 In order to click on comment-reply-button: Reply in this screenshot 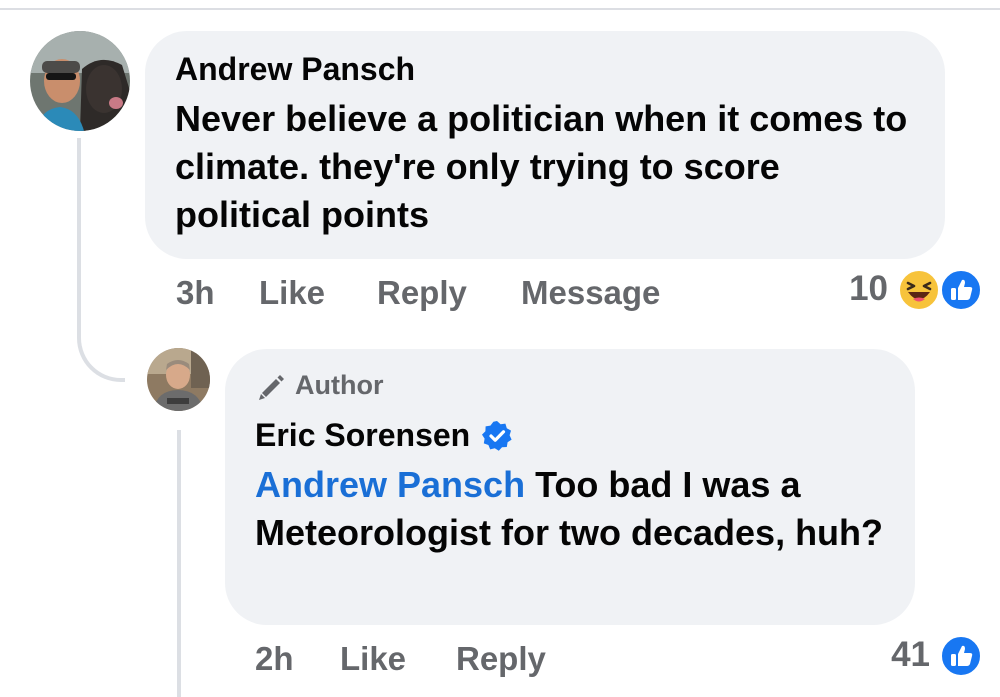, I will do `click(422, 293)`.